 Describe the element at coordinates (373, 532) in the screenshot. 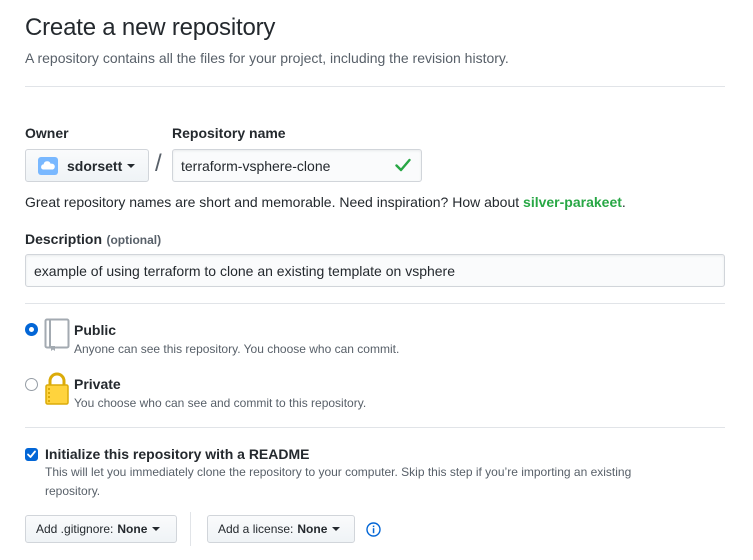

I see `info-icon` at that location.